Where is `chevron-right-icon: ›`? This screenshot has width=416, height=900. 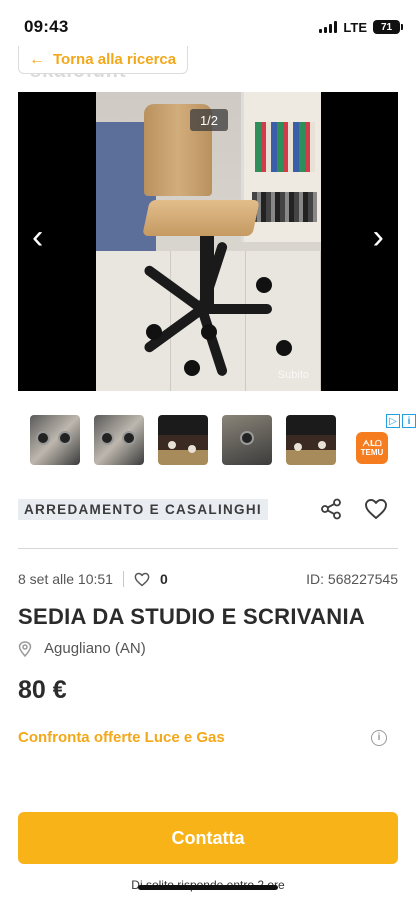
chevron-right-icon: › is located at coordinates (378, 237).